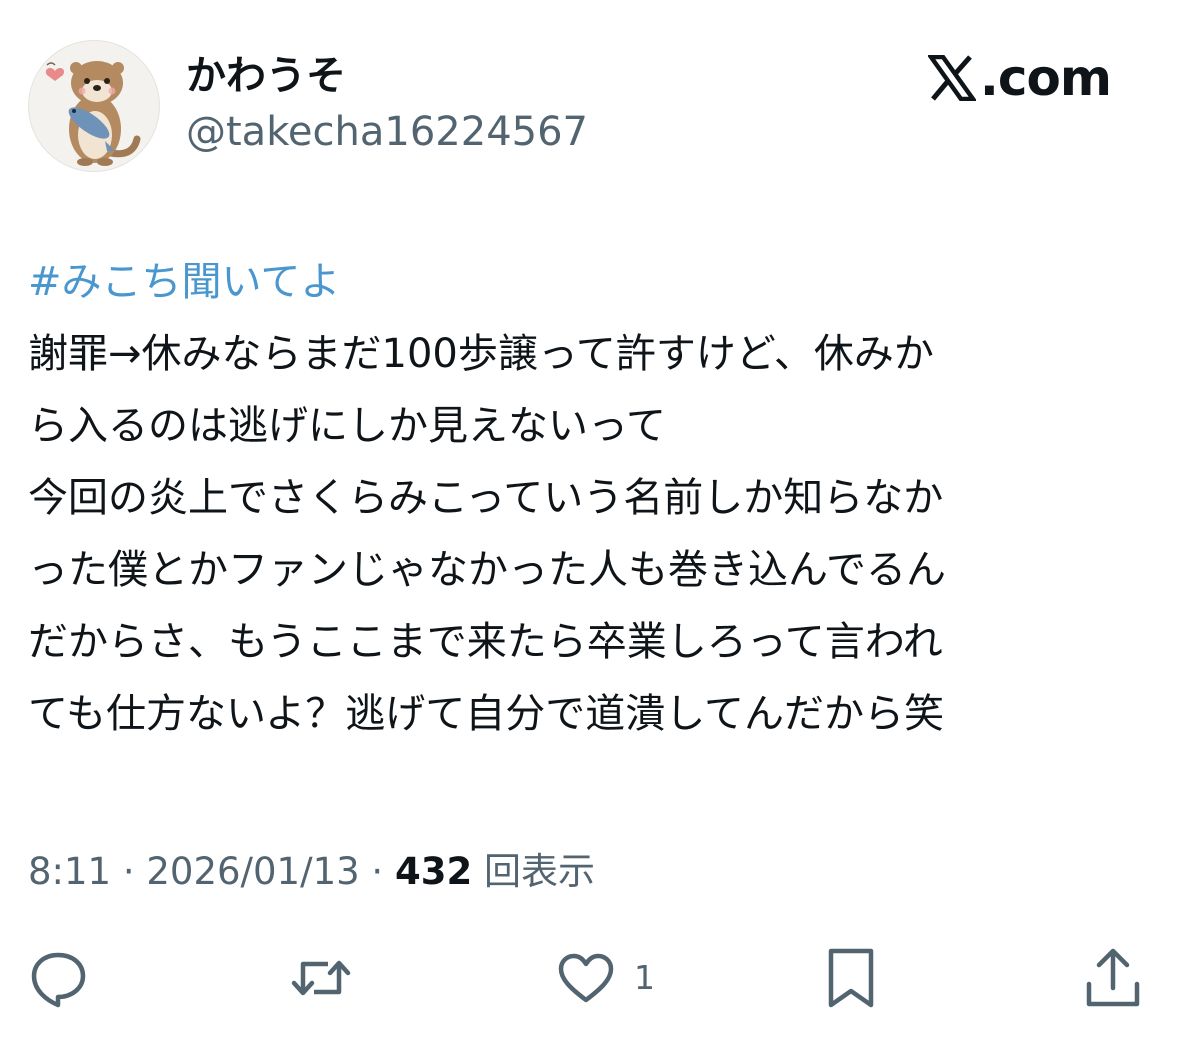 This screenshot has width=1179, height=1064. I want to click on tweet-line: ら入るのは逃げにしか見えないって, so click(347, 426).